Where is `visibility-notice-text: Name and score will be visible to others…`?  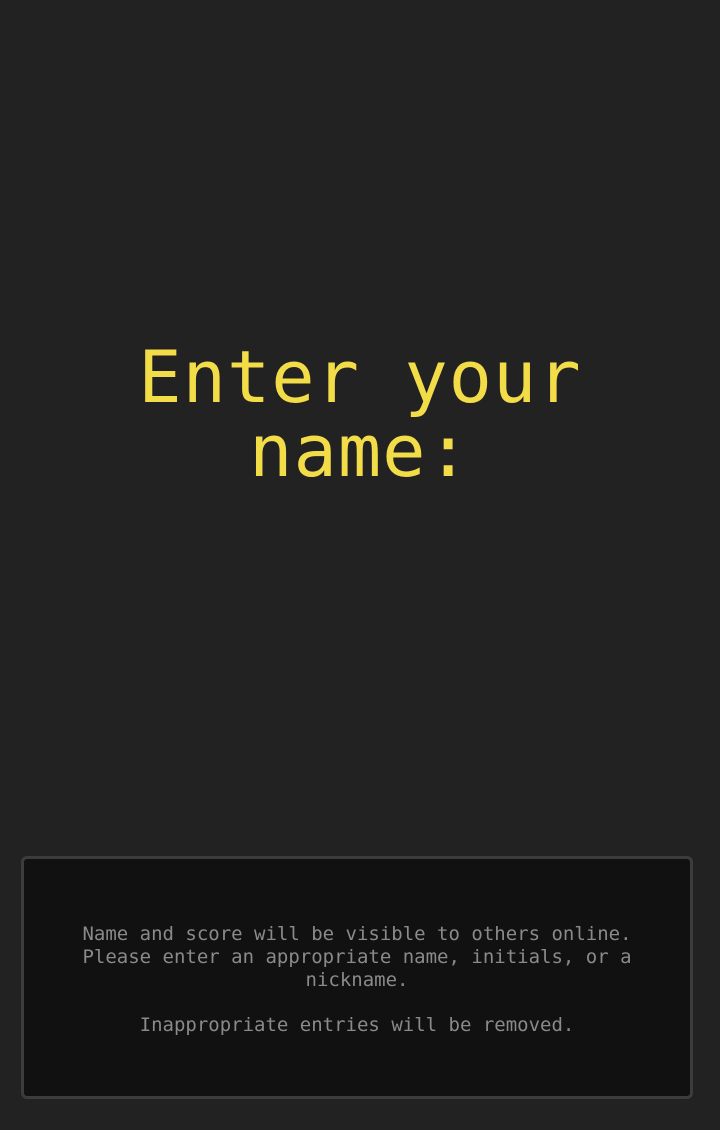 visibility-notice-text: Name and score will be visible to others… is located at coordinates (357, 957).